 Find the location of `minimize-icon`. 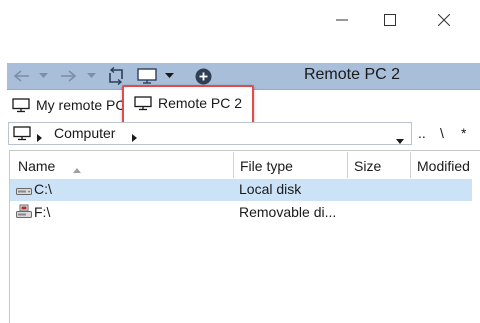

minimize-icon is located at coordinates (342, 20).